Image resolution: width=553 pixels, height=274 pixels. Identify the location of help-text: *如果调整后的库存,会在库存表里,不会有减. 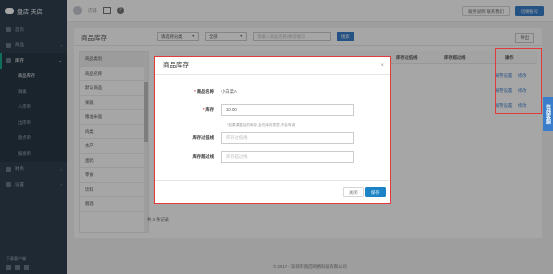
(261, 125).